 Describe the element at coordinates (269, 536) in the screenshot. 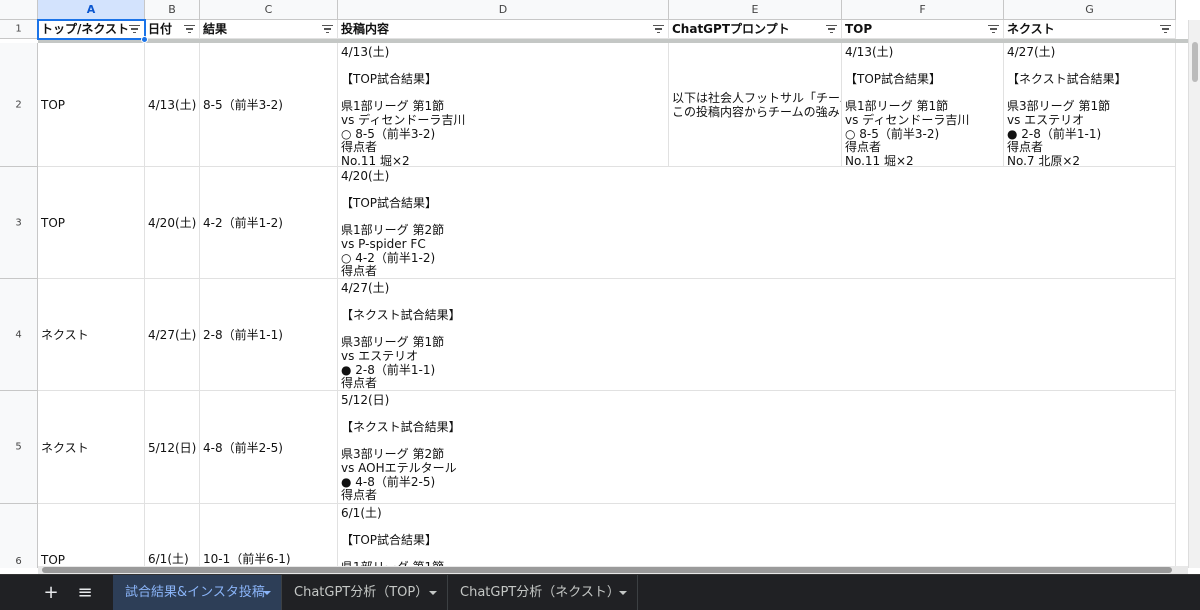

I see `cell-result: 10-1（前半6-1)` at that location.